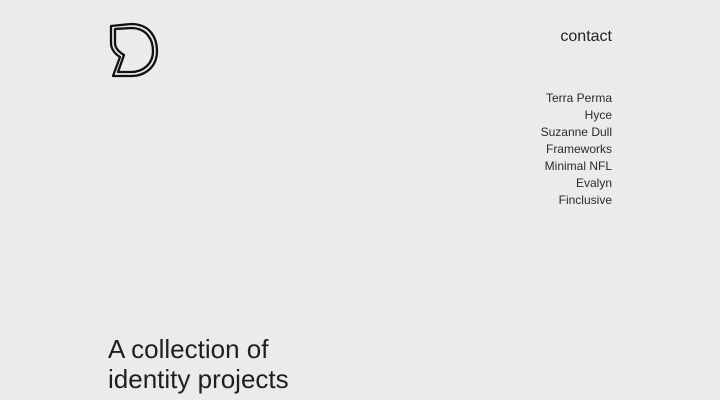  What do you see at coordinates (576, 166) in the screenshot?
I see `project-link-minimal-nfl: Minimal NFL` at bounding box center [576, 166].